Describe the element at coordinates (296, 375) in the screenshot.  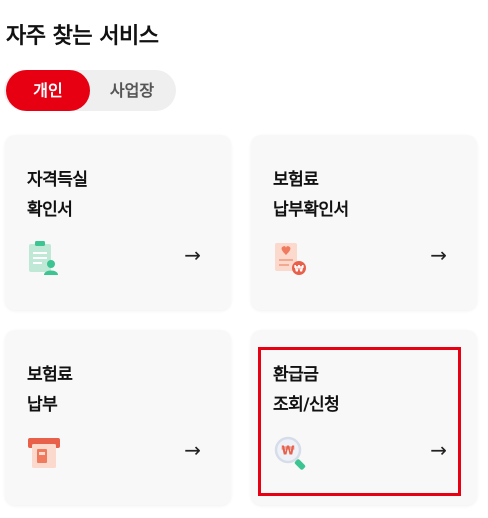
I see `card-title-line1: 환급금` at that location.